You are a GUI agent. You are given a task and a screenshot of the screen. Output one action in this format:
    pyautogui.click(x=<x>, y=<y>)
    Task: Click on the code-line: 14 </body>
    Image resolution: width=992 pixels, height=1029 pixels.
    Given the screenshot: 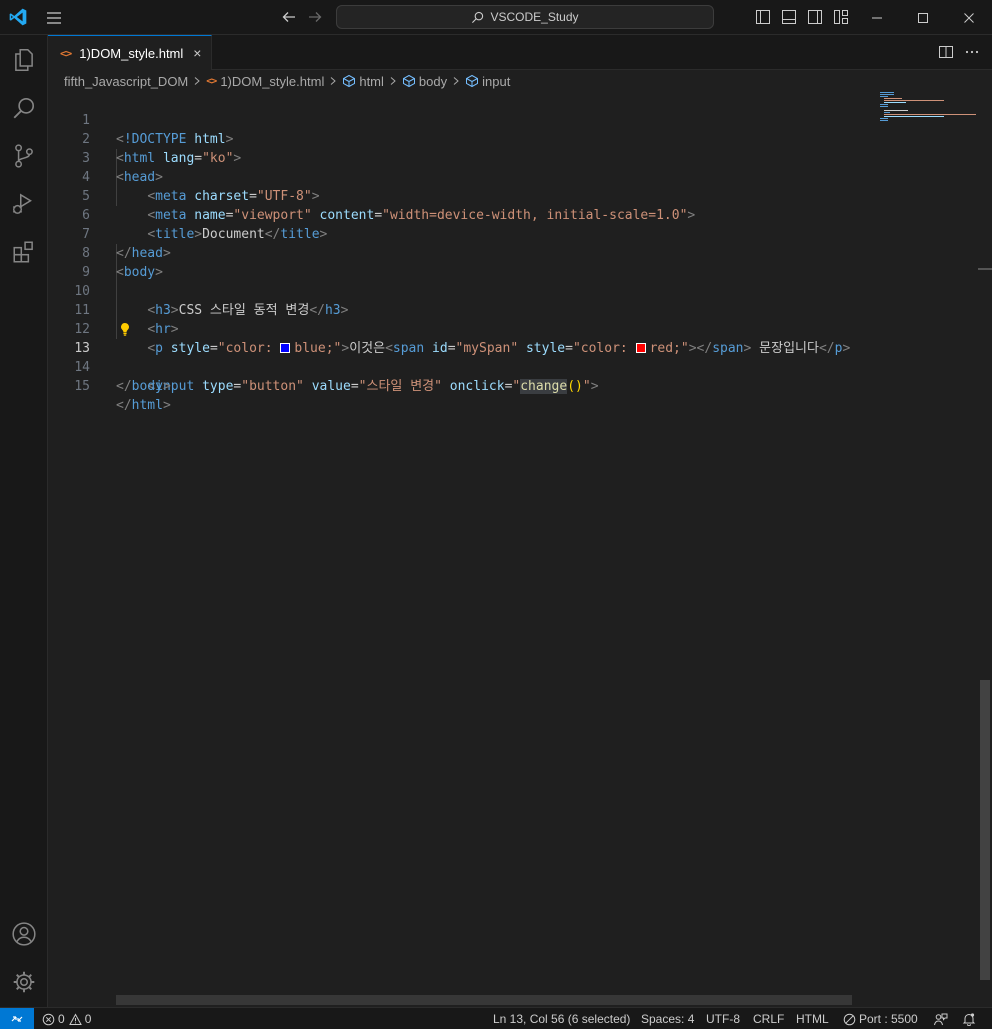 What is the action you would take?
    pyautogui.click(x=458, y=366)
    